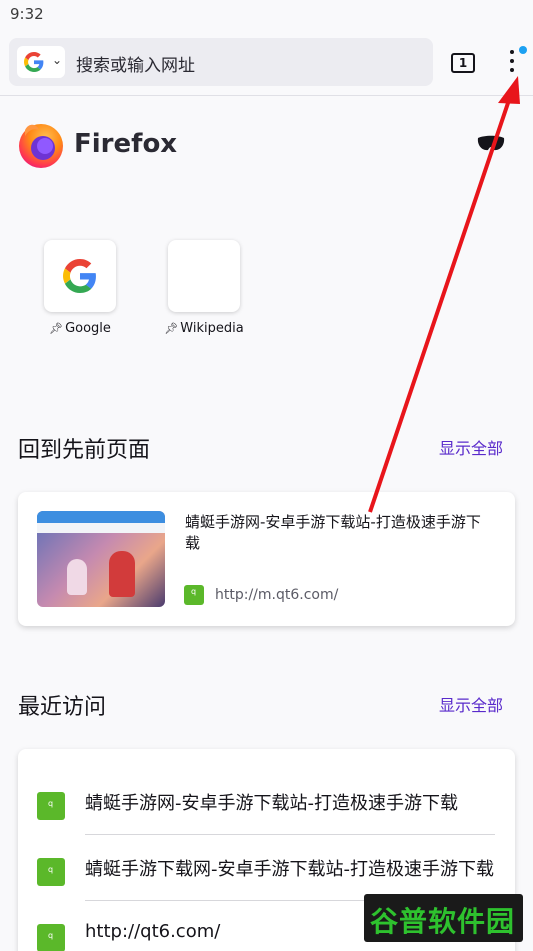 This screenshot has height=951, width=533. What do you see at coordinates (443, 921) in the screenshot?
I see `watermark-text: 谷普软件园` at bounding box center [443, 921].